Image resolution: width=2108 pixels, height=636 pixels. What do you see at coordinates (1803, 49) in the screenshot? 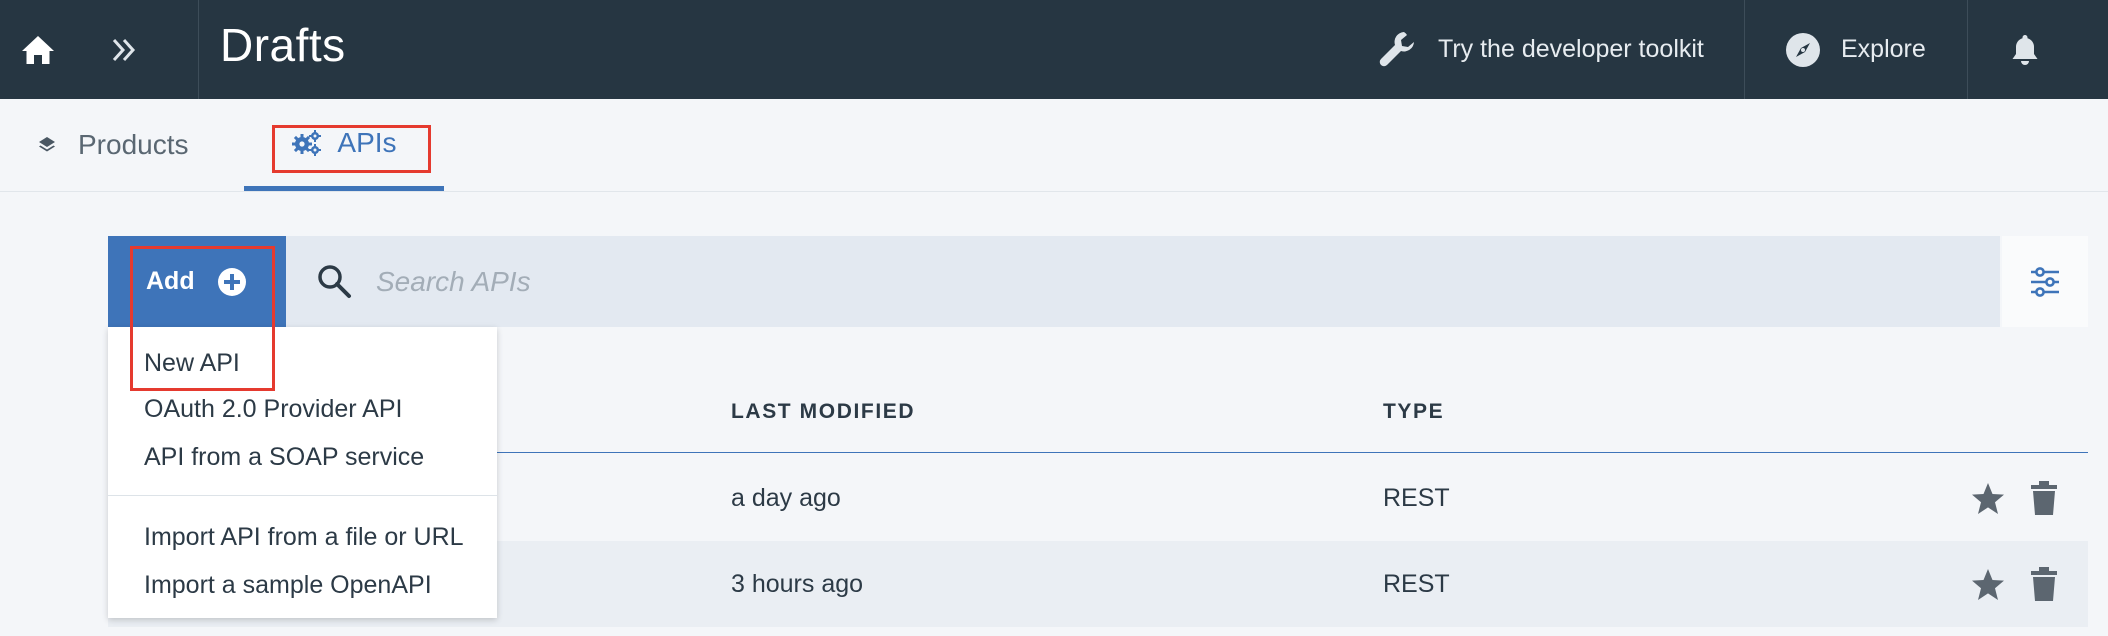
I see `compass-icon` at bounding box center [1803, 49].